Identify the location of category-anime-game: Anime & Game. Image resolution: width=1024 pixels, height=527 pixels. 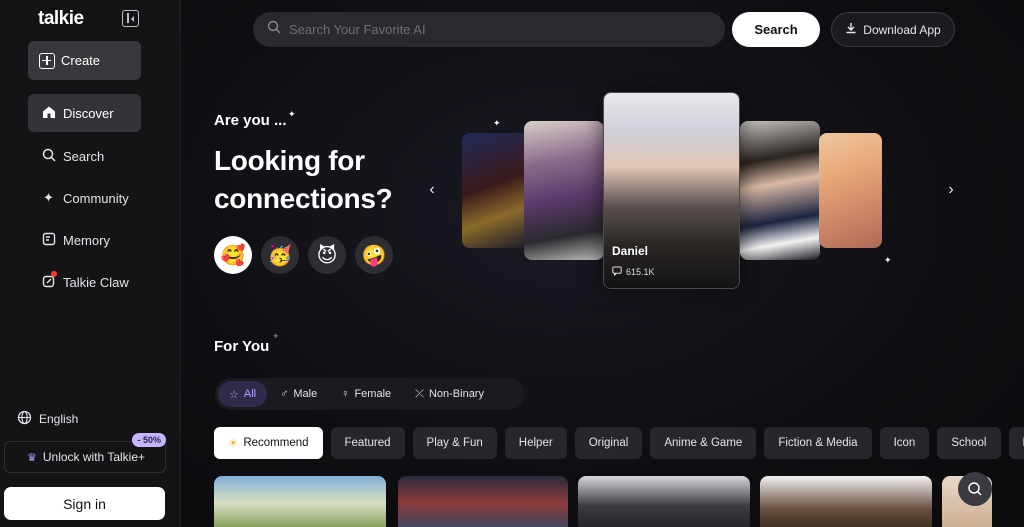
(703, 443).